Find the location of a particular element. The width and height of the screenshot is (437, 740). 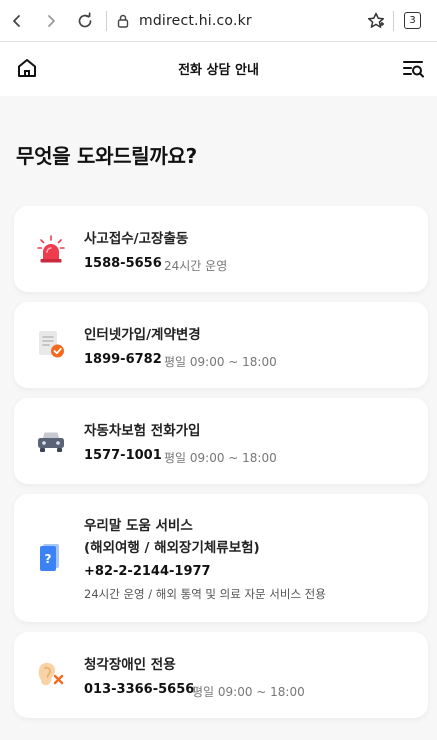

card-phone: 1577-1001 is located at coordinates (123, 455).